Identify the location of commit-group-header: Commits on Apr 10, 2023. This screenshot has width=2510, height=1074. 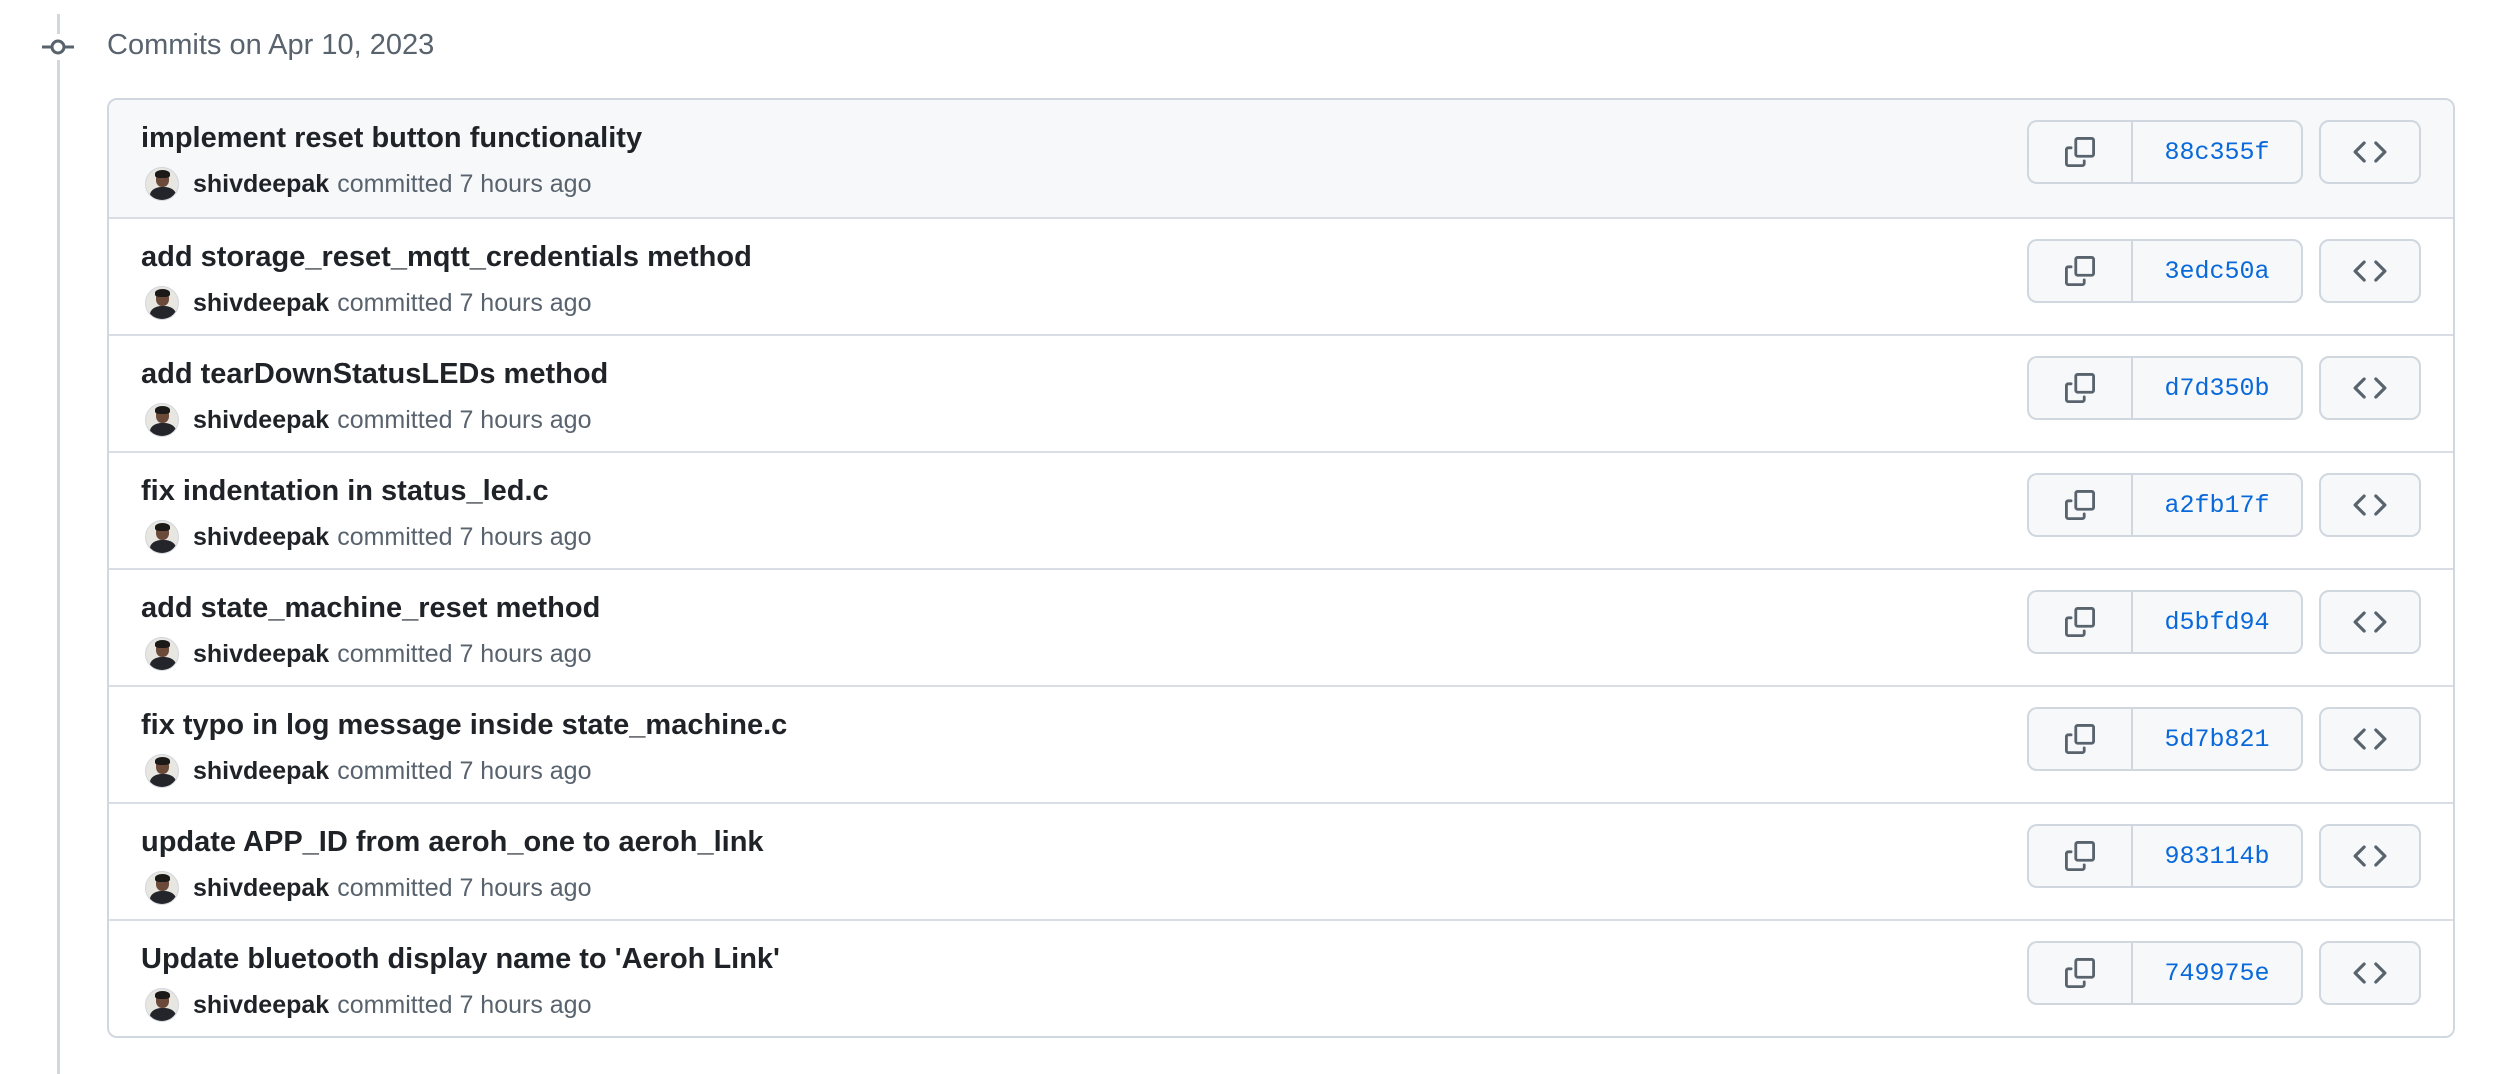
(271, 45).